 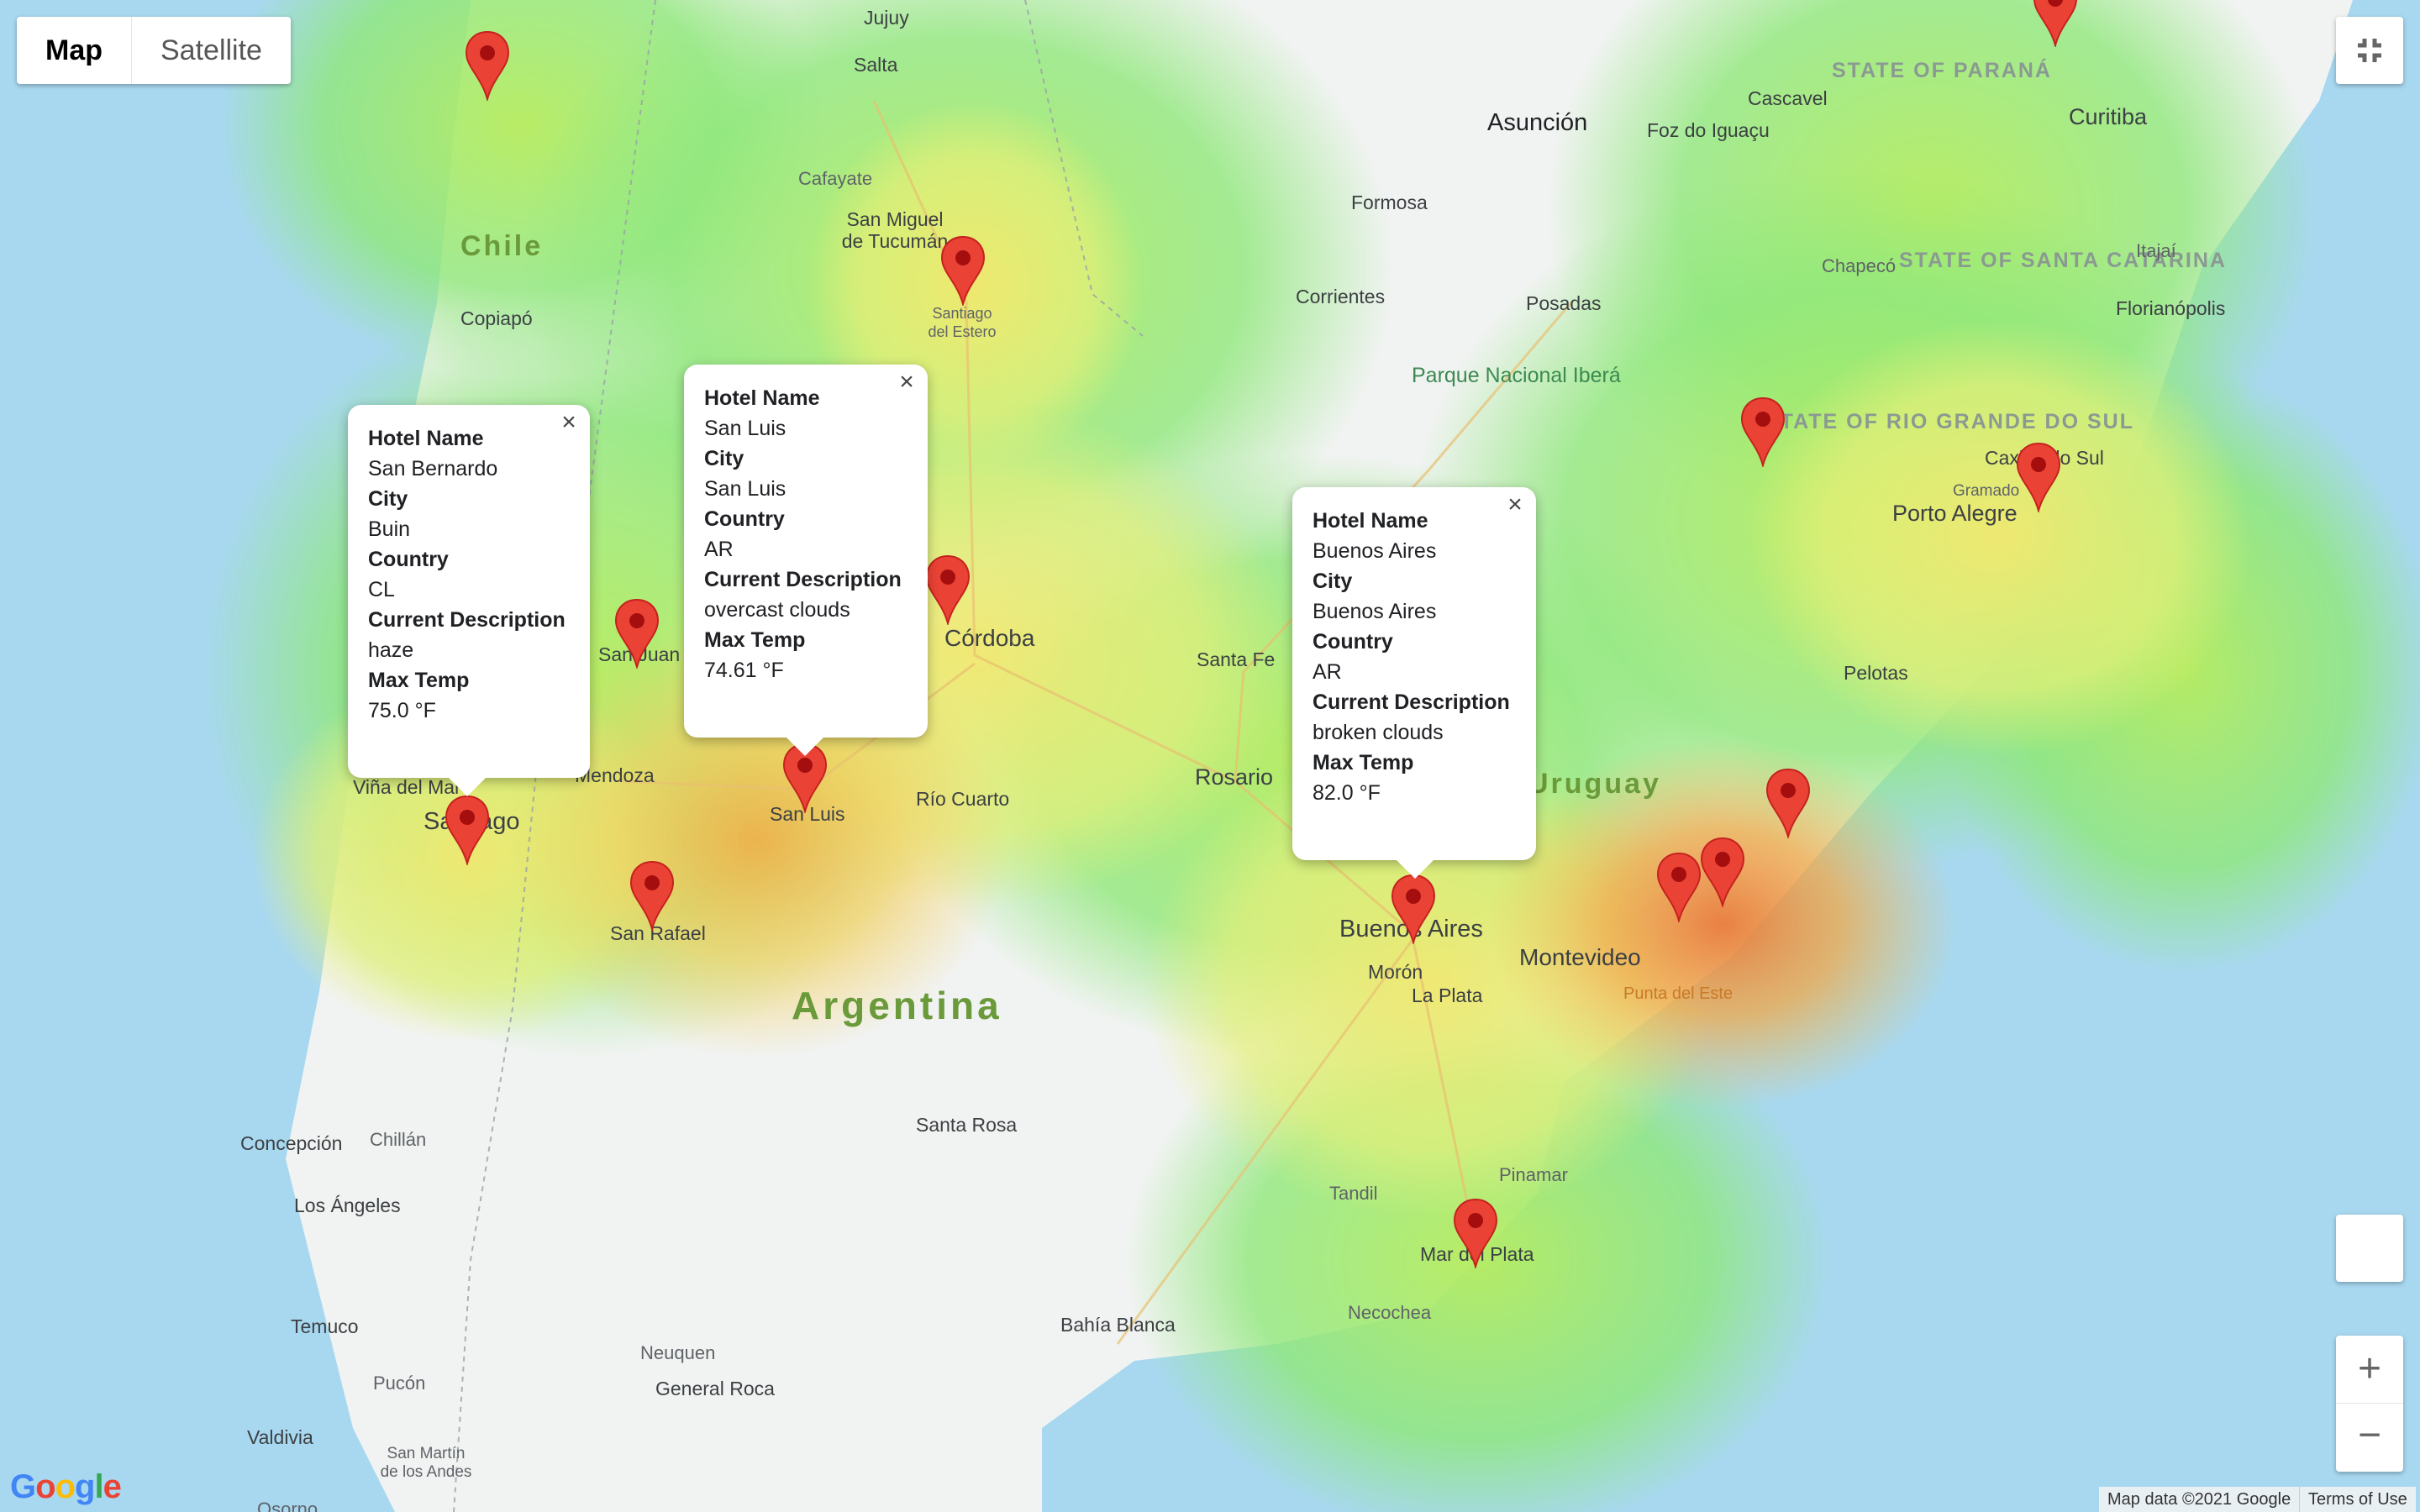 I want to click on label-city: Santa Fe, so click(x=1236, y=659).